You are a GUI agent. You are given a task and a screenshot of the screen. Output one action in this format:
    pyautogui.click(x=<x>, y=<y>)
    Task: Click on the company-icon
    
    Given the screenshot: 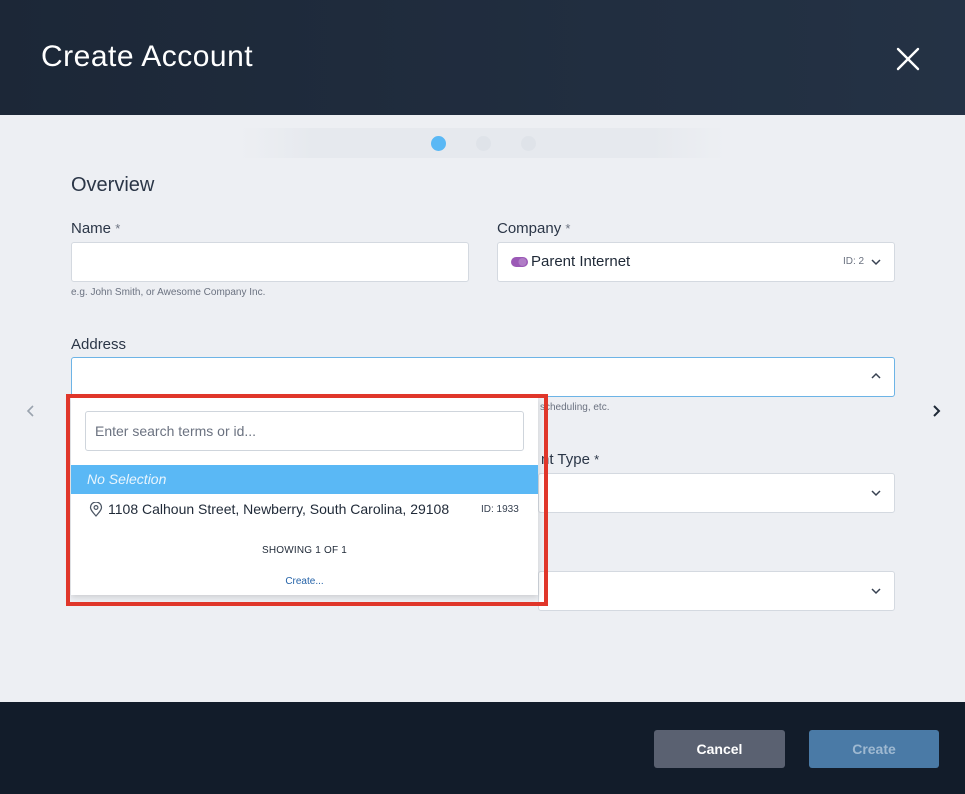 What is the action you would take?
    pyautogui.click(x=519, y=262)
    